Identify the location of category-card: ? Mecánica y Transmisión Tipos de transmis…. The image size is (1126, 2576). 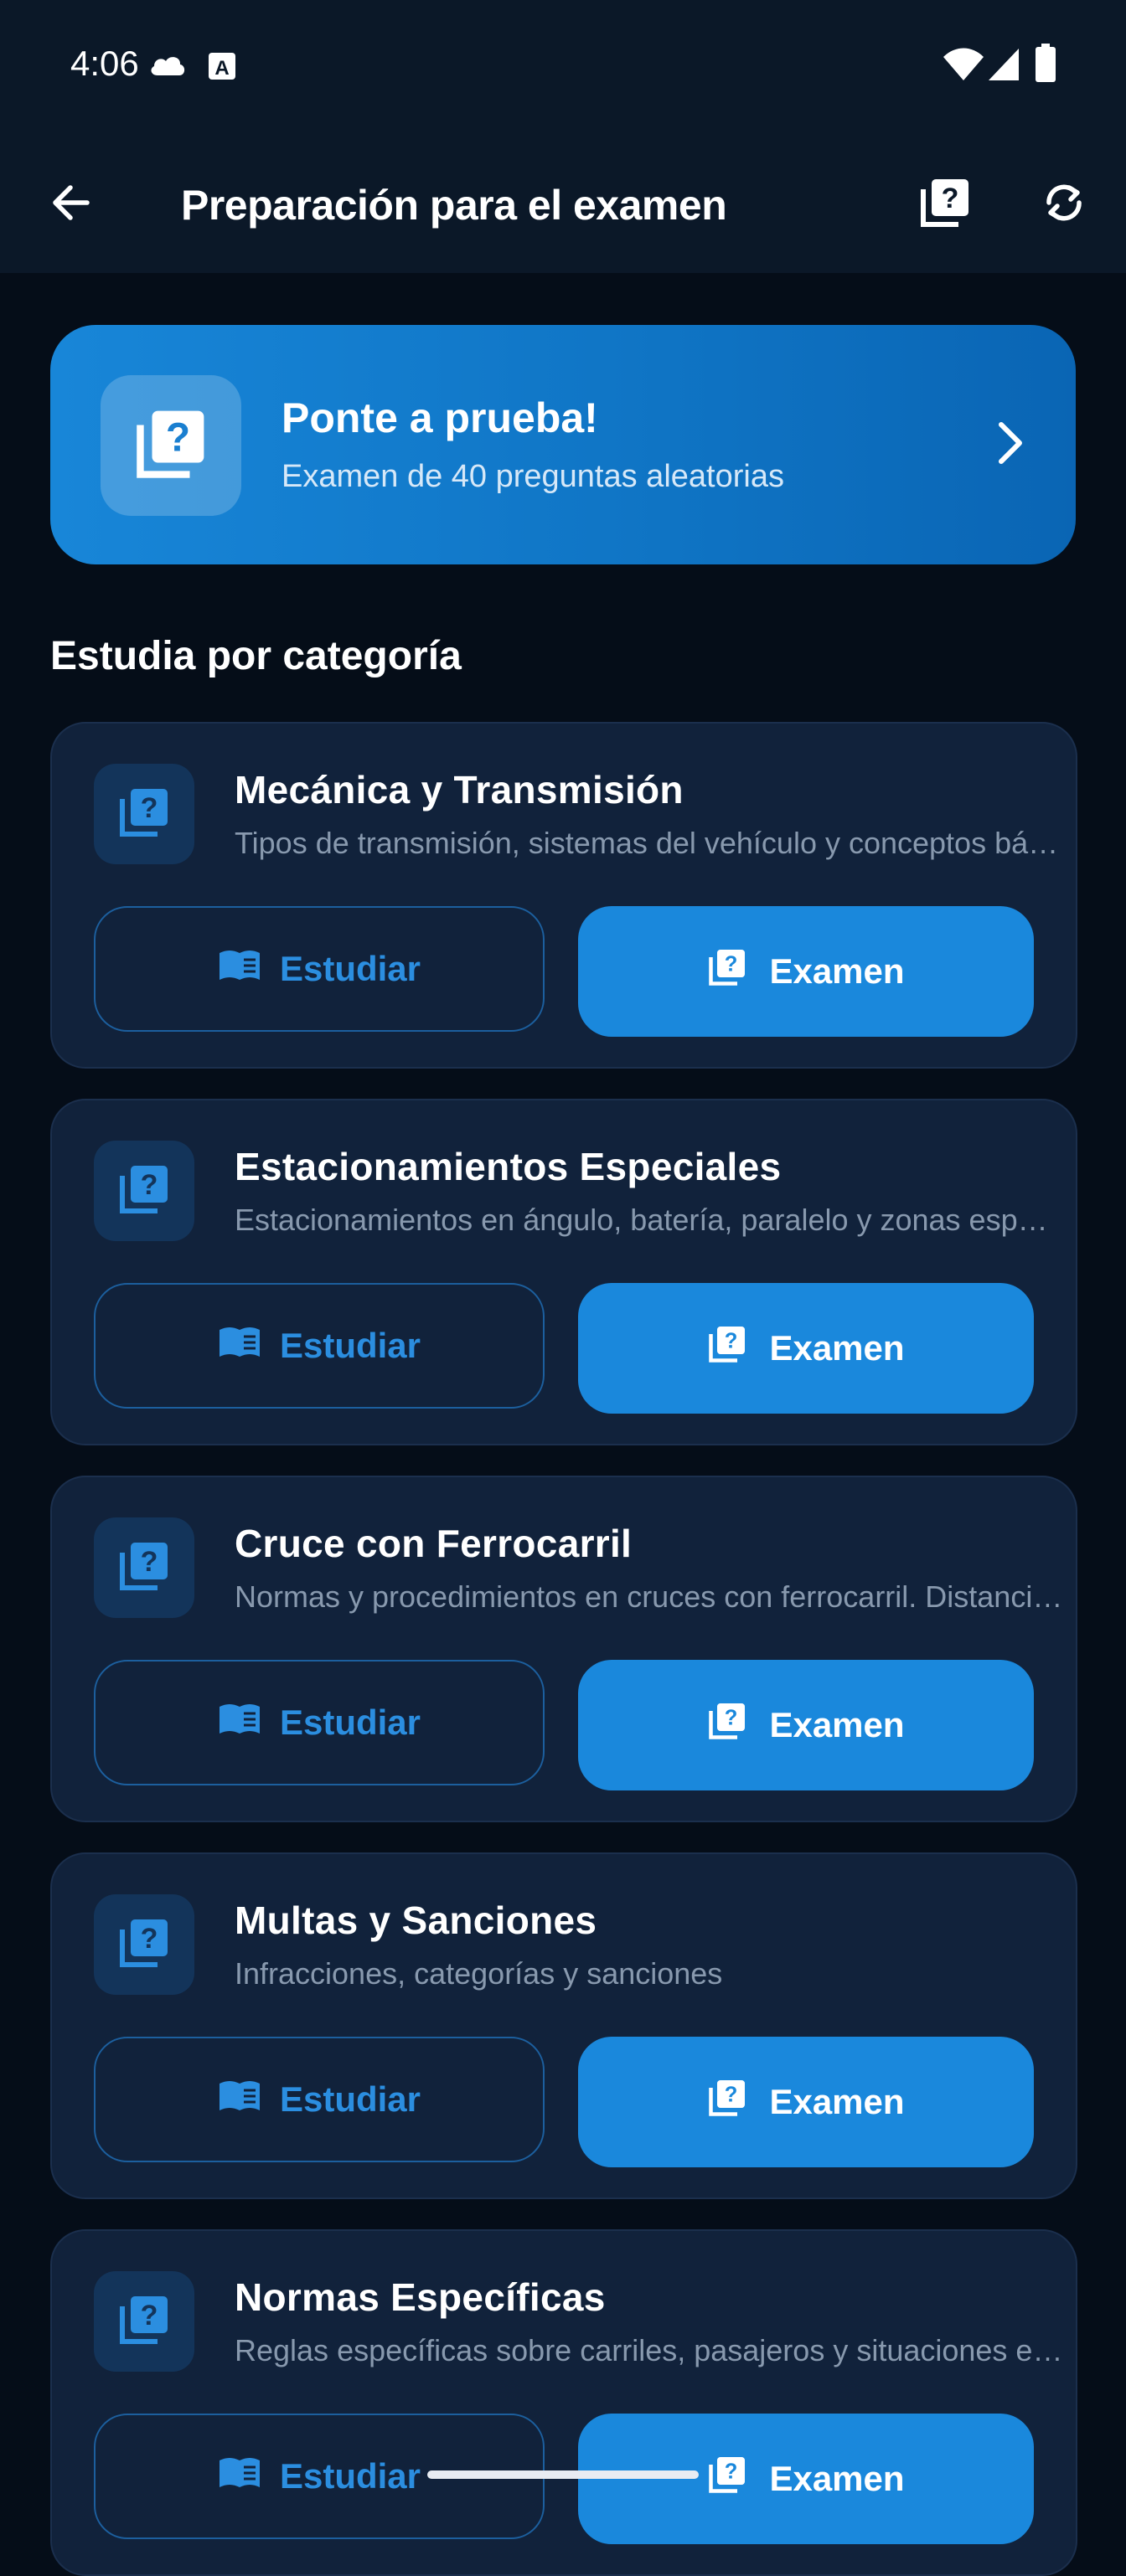
(563, 895).